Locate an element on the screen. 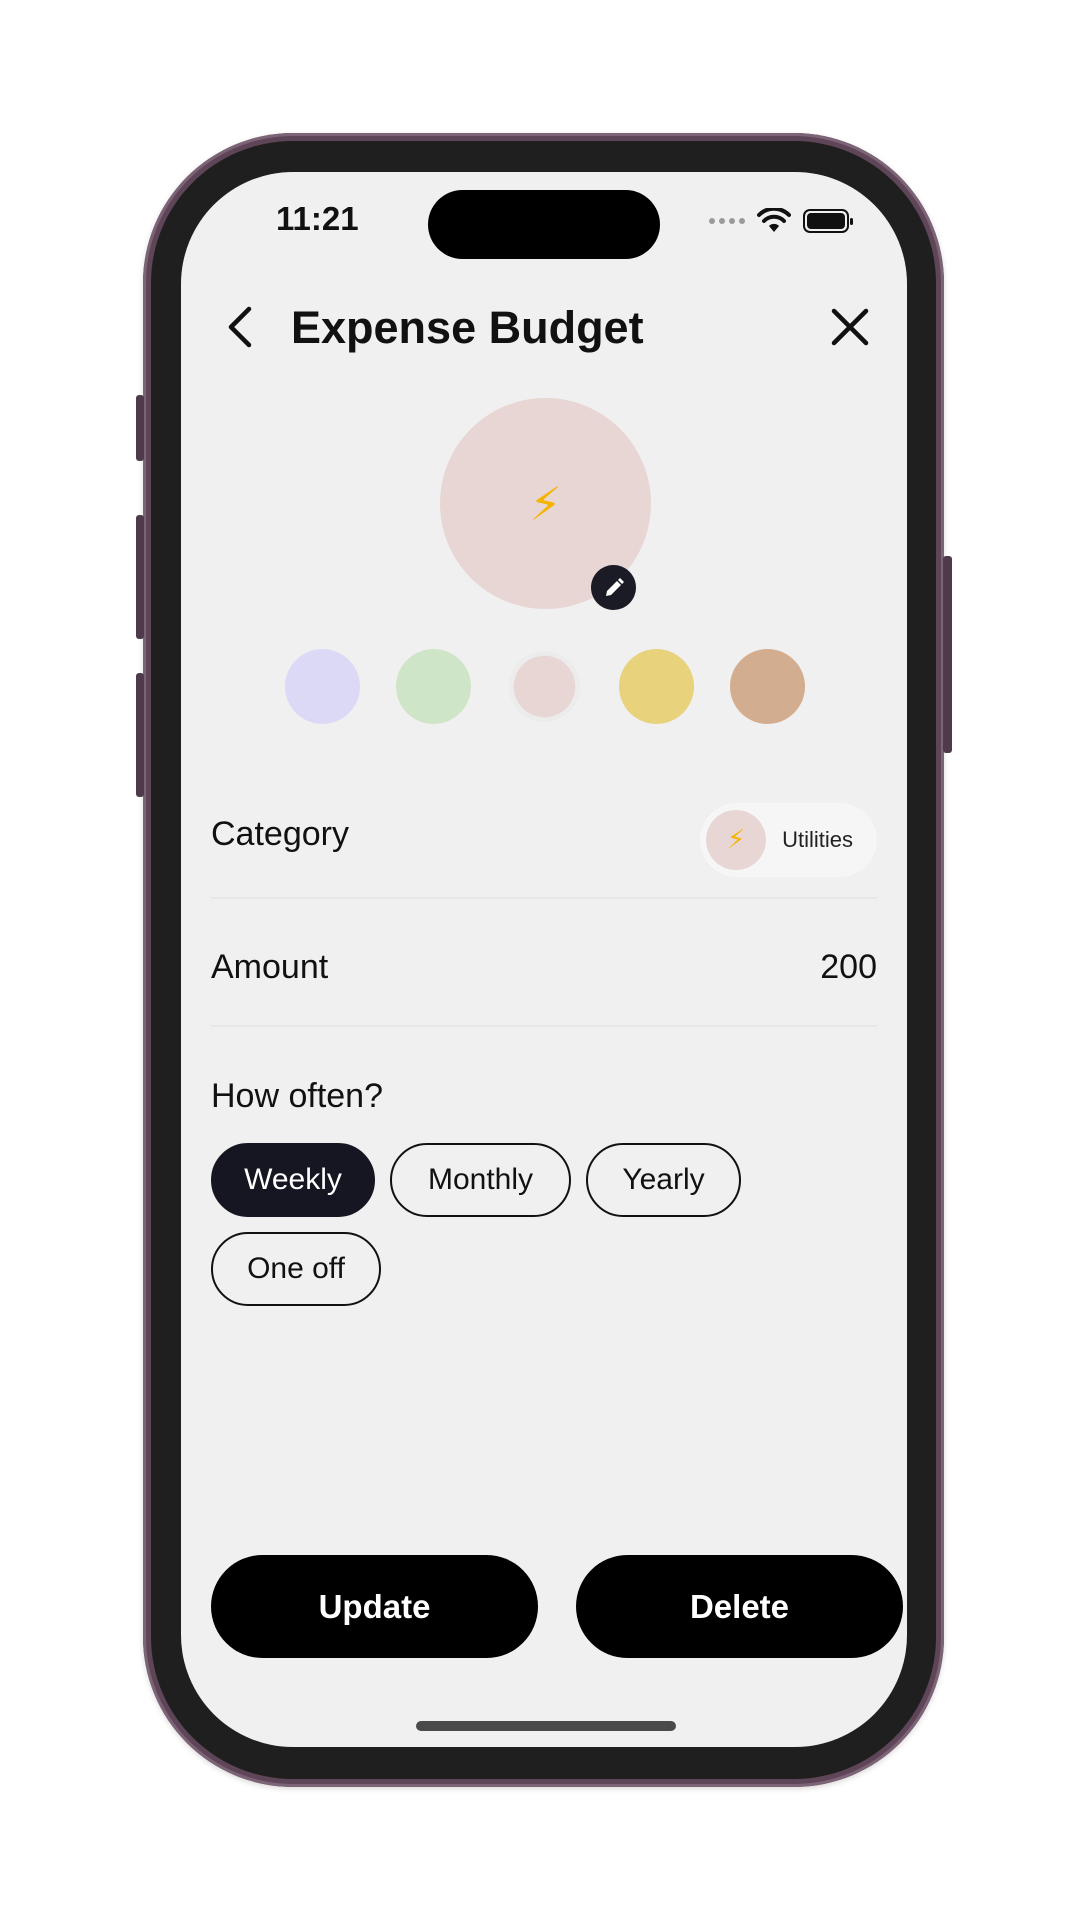  color-option-mint is located at coordinates (433, 686).